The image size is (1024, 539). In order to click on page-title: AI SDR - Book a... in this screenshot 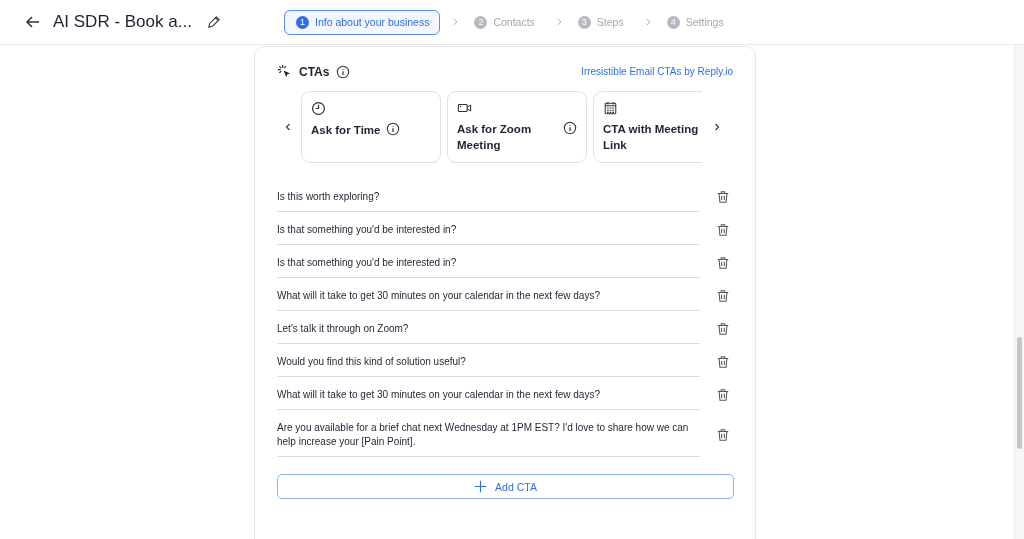, I will do `click(122, 22)`.